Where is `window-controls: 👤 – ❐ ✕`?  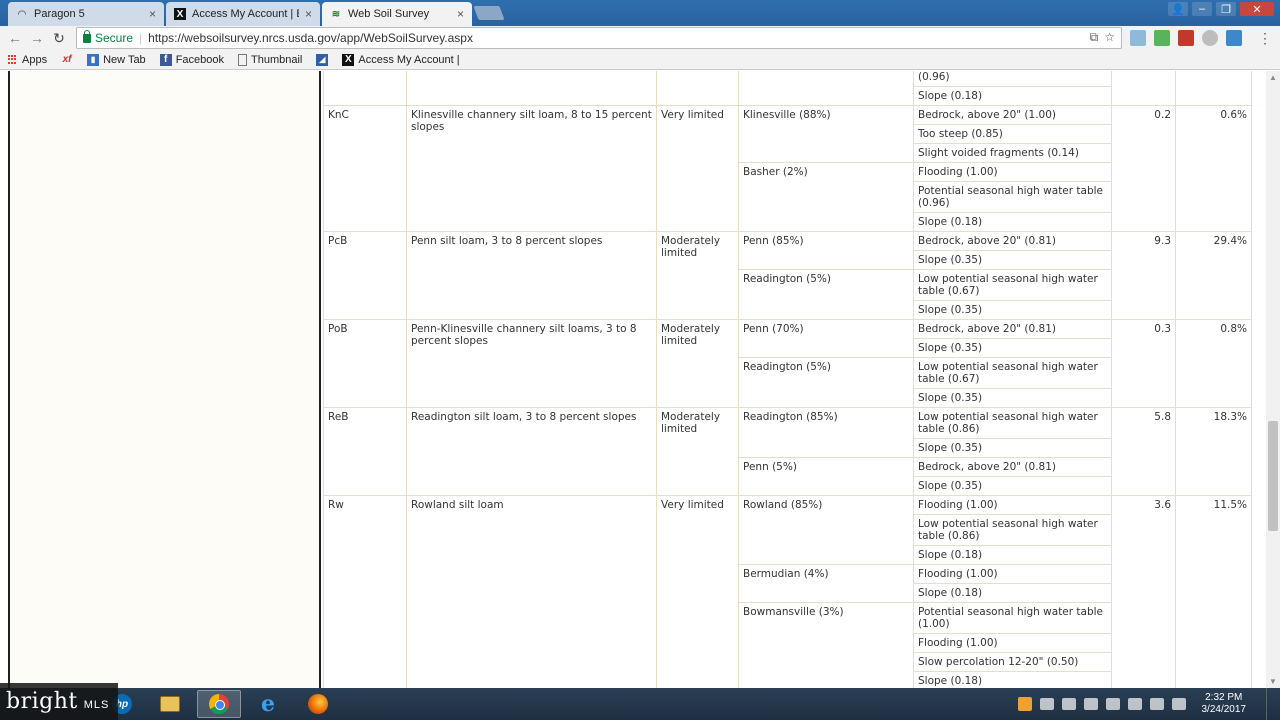
window-controls: 👤 – ❐ ✕ is located at coordinates (1221, 9).